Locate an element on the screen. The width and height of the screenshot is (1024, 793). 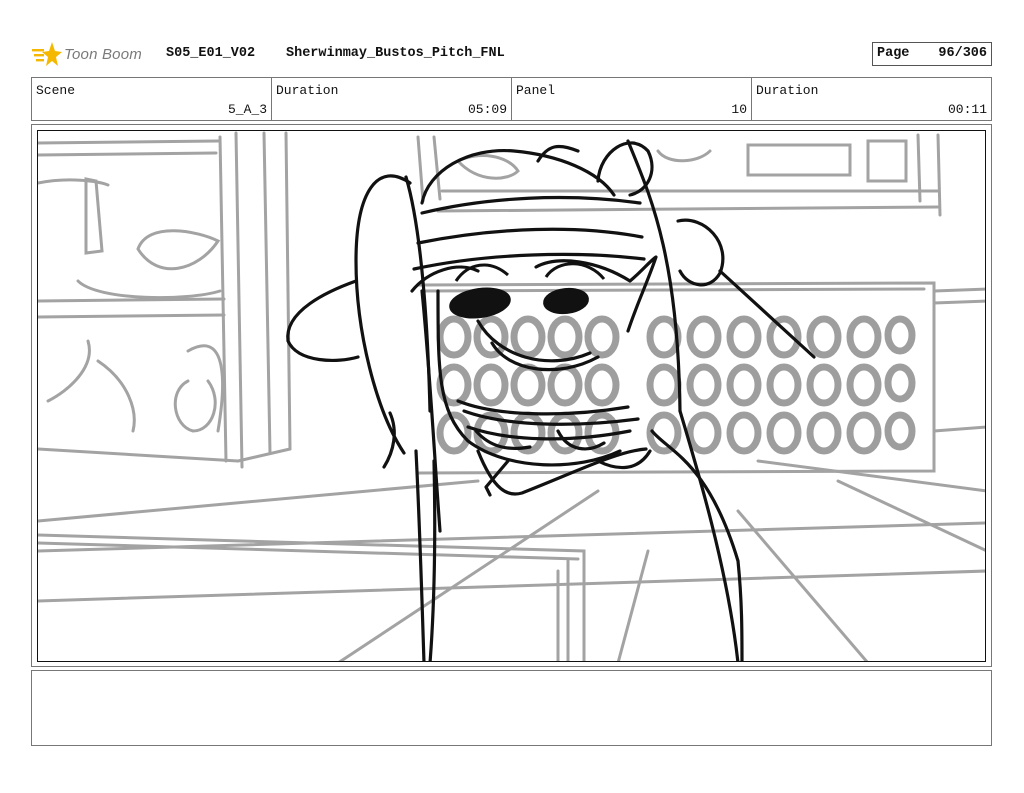
page-label: Page is located at coordinates (893, 53).